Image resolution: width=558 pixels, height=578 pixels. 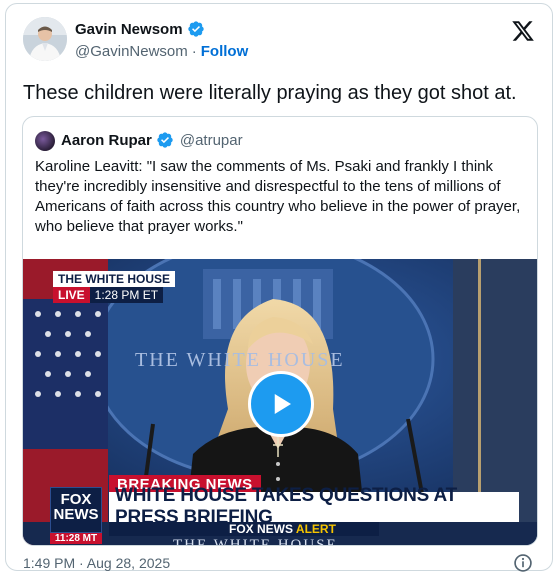 I want to click on play-icon, so click(x=282, y=404).